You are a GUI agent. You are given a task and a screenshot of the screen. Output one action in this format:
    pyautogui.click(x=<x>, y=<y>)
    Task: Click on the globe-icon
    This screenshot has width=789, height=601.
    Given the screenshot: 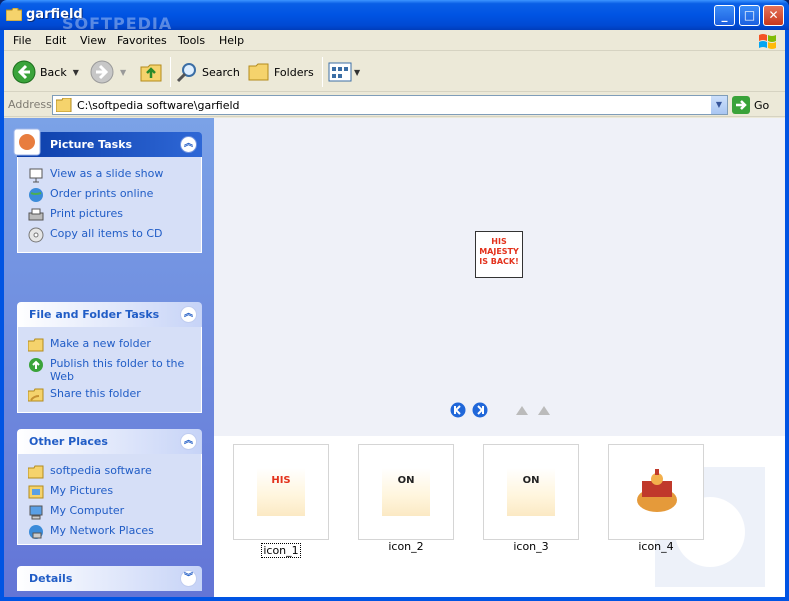 What is the action you would take?
    pyautogui.click(x=36, y=195)
    